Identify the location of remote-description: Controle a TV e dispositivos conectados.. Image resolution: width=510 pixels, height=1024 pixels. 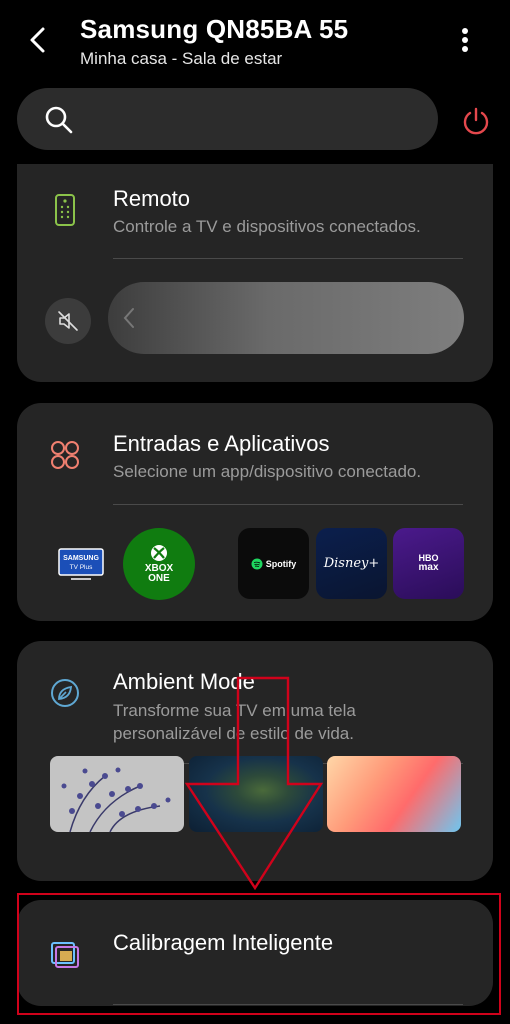
(267, 226).